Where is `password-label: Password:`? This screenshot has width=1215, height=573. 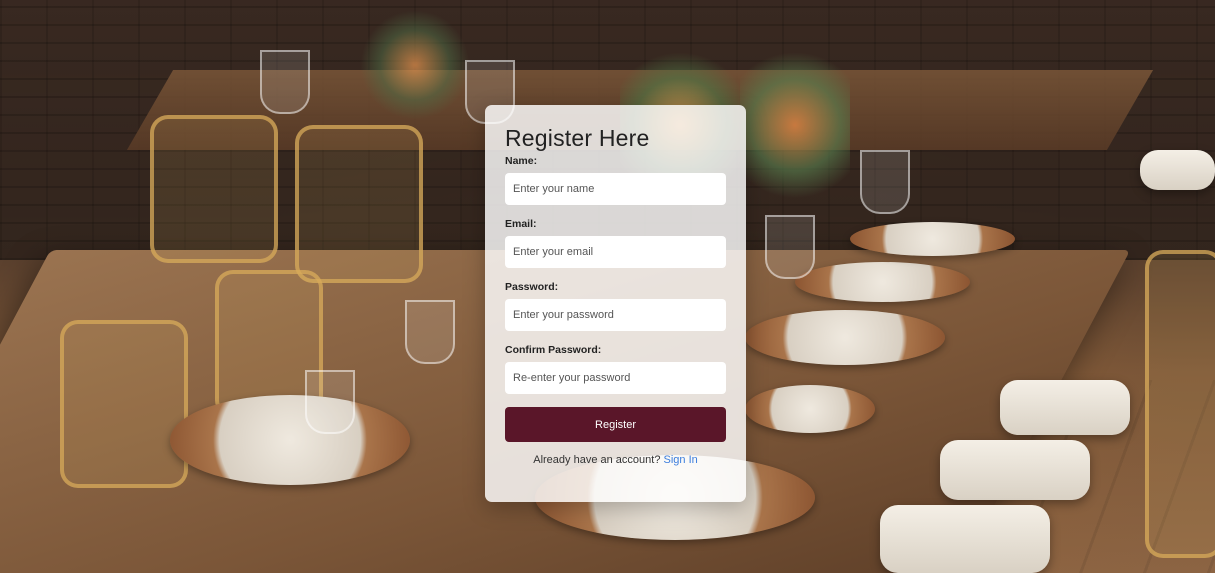 password-label: Password: is located at coordinates (532, 287).